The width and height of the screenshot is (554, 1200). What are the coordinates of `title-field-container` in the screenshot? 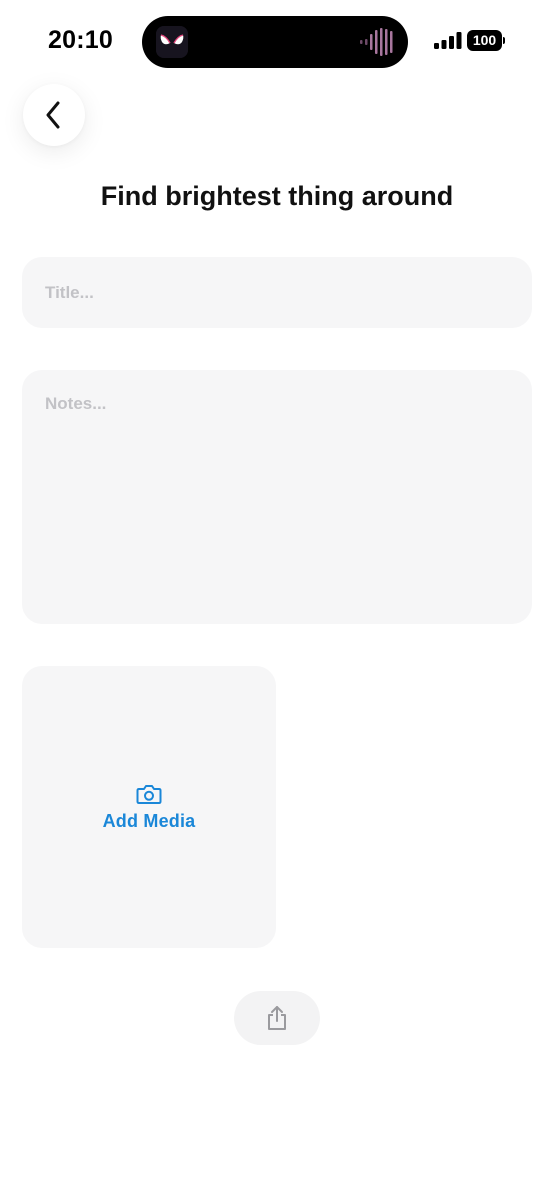 It's located at (277, 292).